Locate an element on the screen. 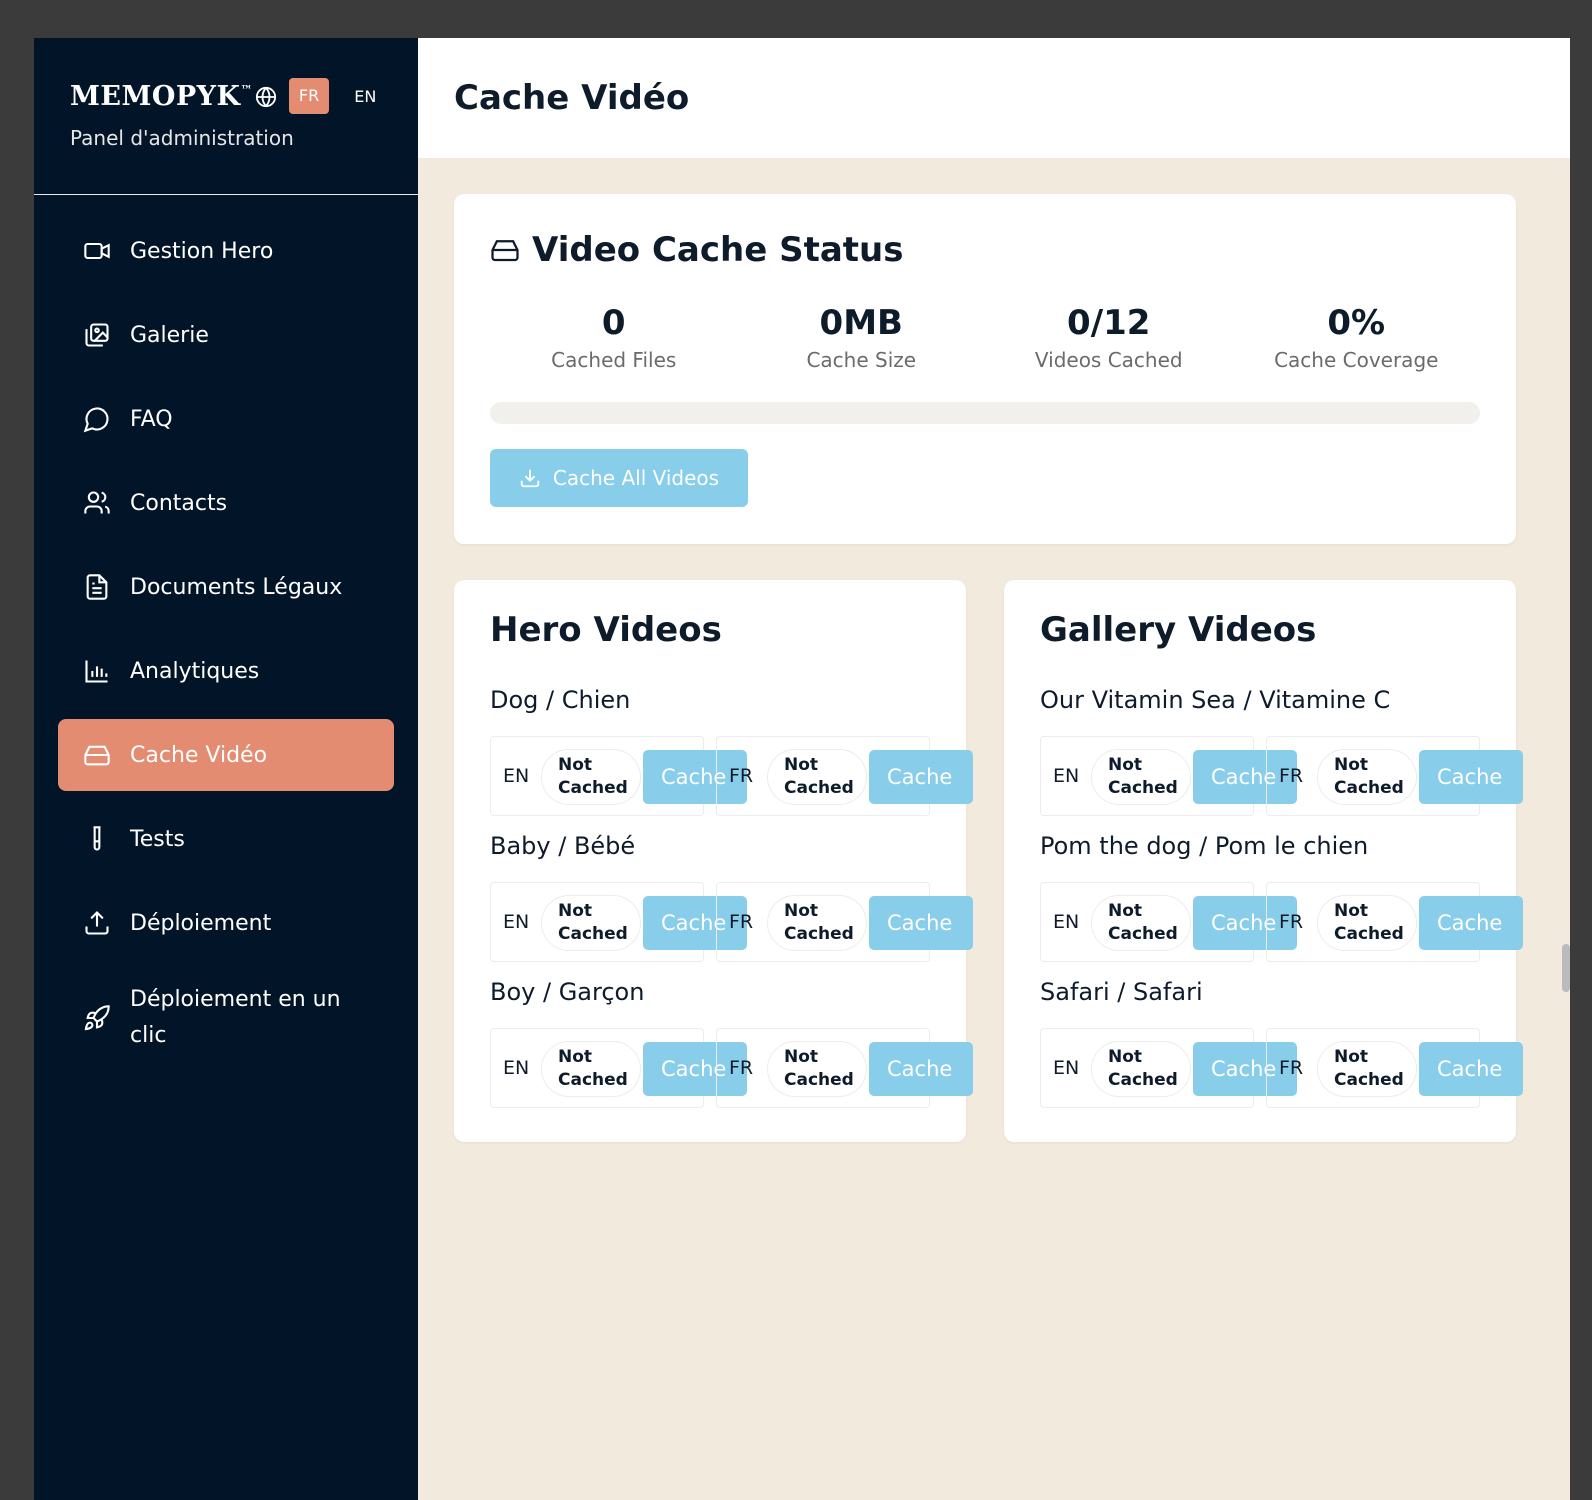 The image size is (1592, 1500). video-name: Boy / Garçon is located at coordinates (567, 992).